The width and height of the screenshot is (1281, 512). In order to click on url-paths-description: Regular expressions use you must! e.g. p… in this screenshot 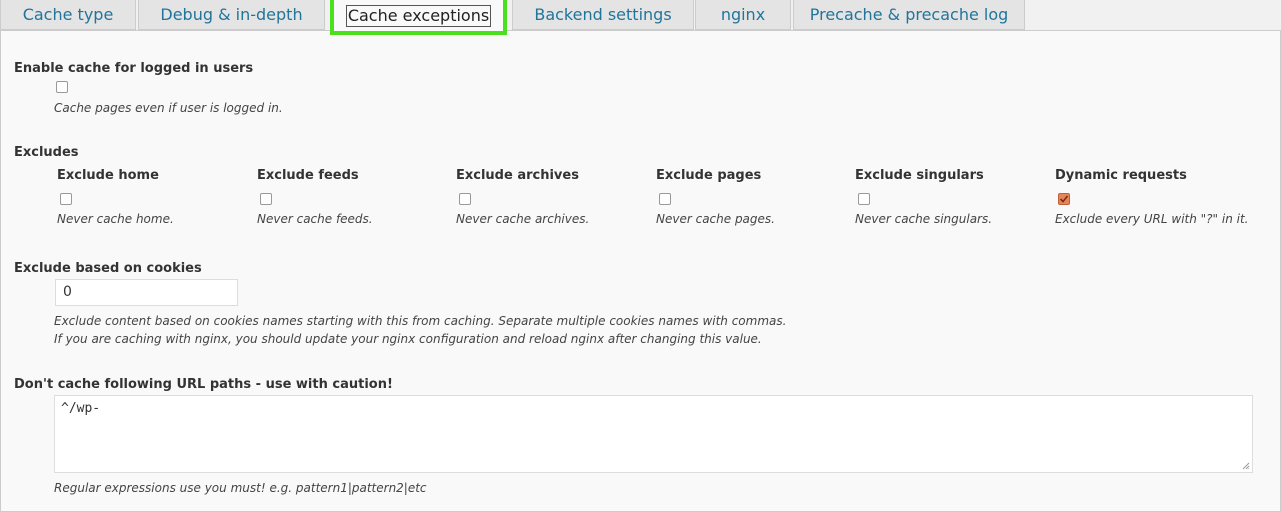, I will do `click(240, 488)`.